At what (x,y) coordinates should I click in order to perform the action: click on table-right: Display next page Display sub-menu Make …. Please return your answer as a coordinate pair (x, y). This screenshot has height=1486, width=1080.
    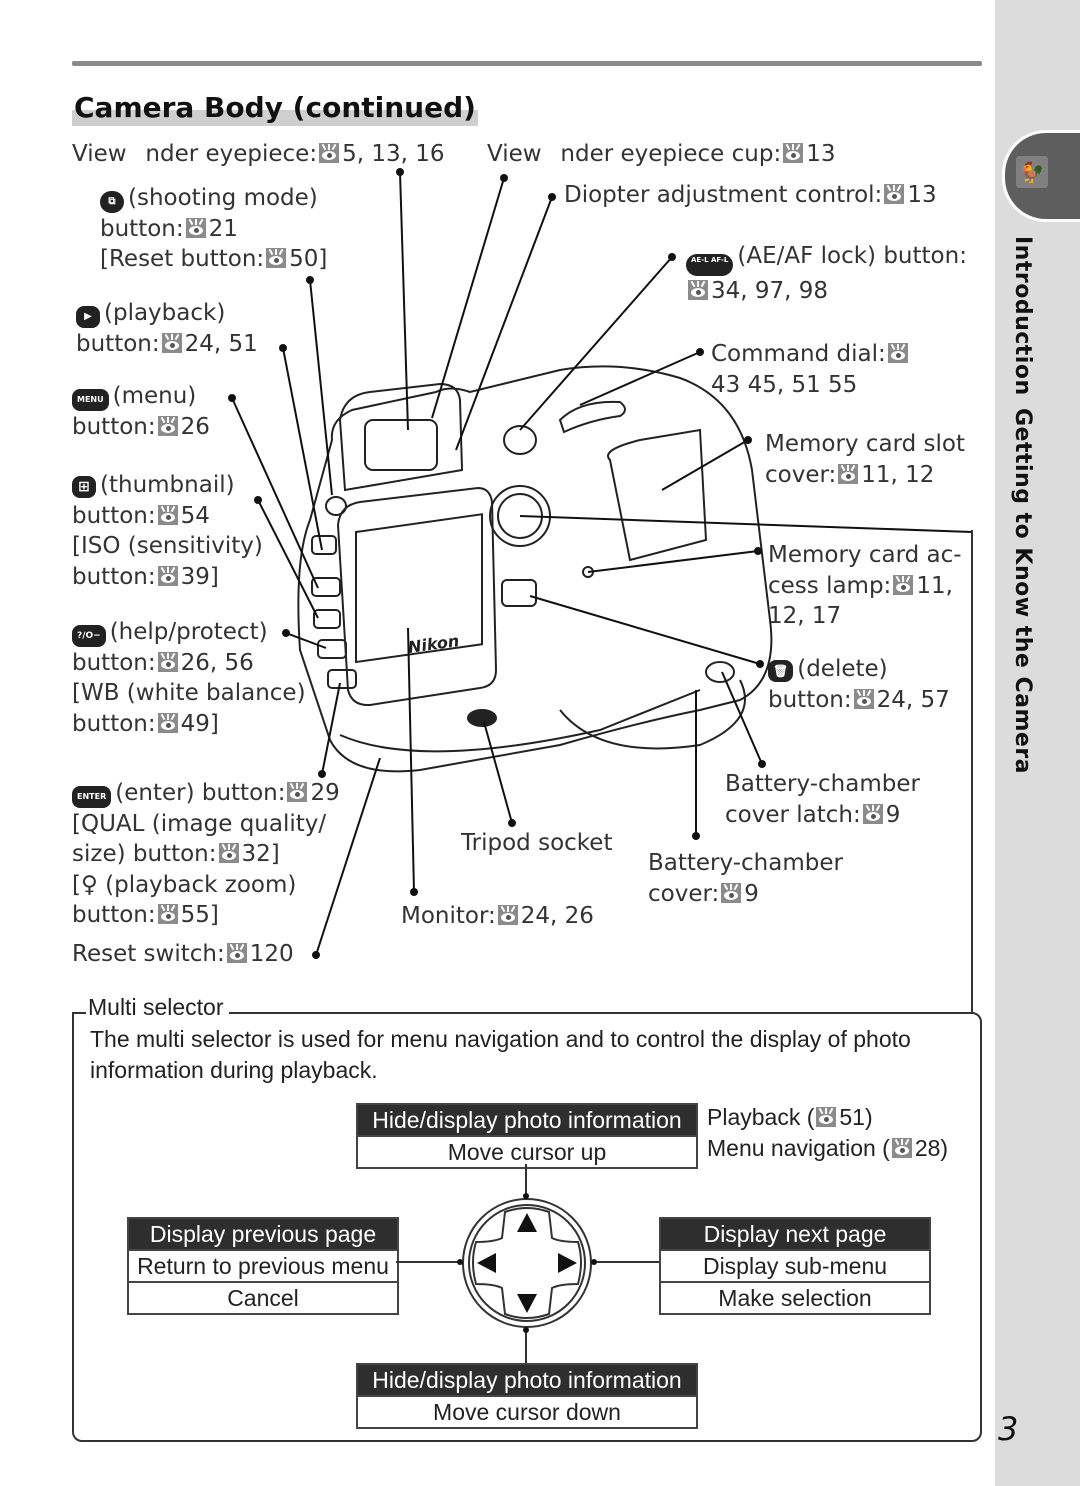
    Looking at the image, I should click on (795, 1266).